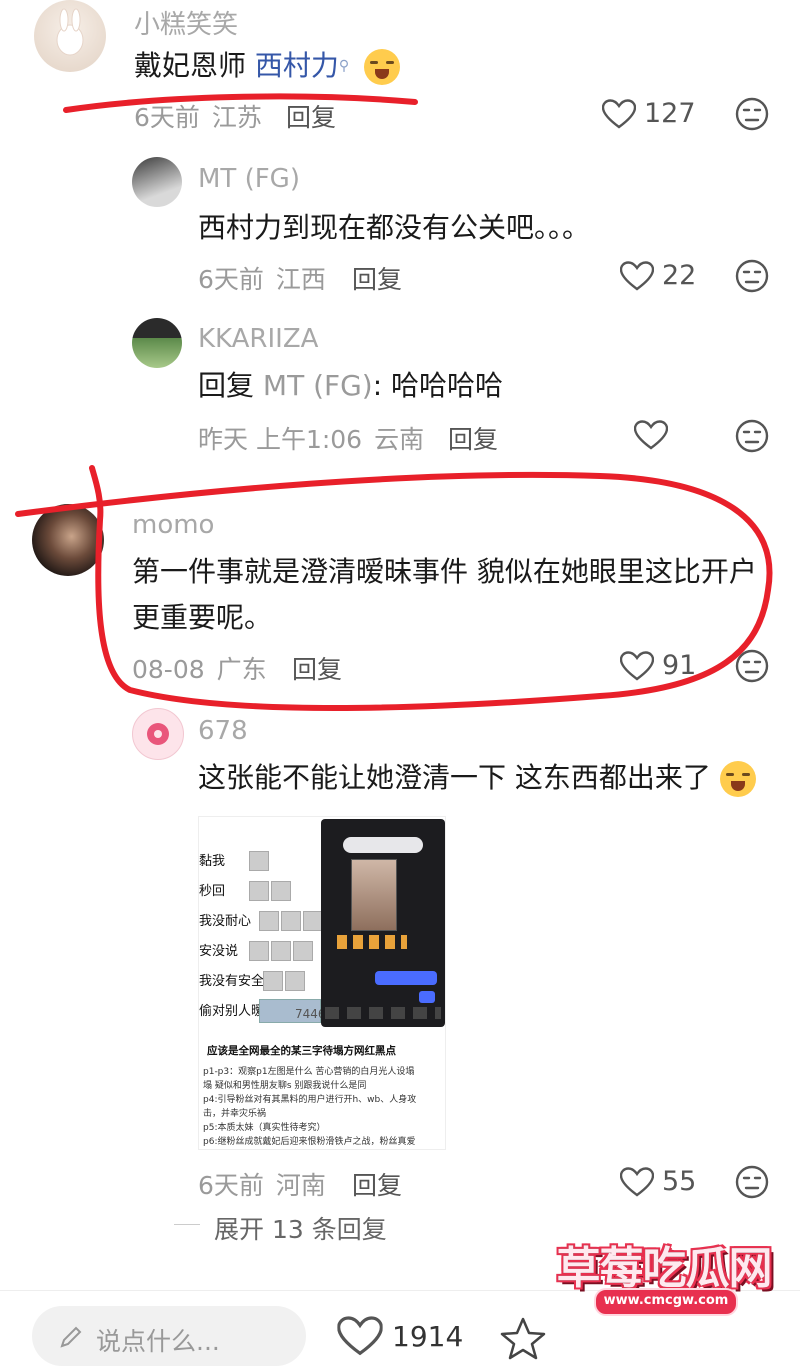  I want to click on comment-location: 广东, so click(241, 669).